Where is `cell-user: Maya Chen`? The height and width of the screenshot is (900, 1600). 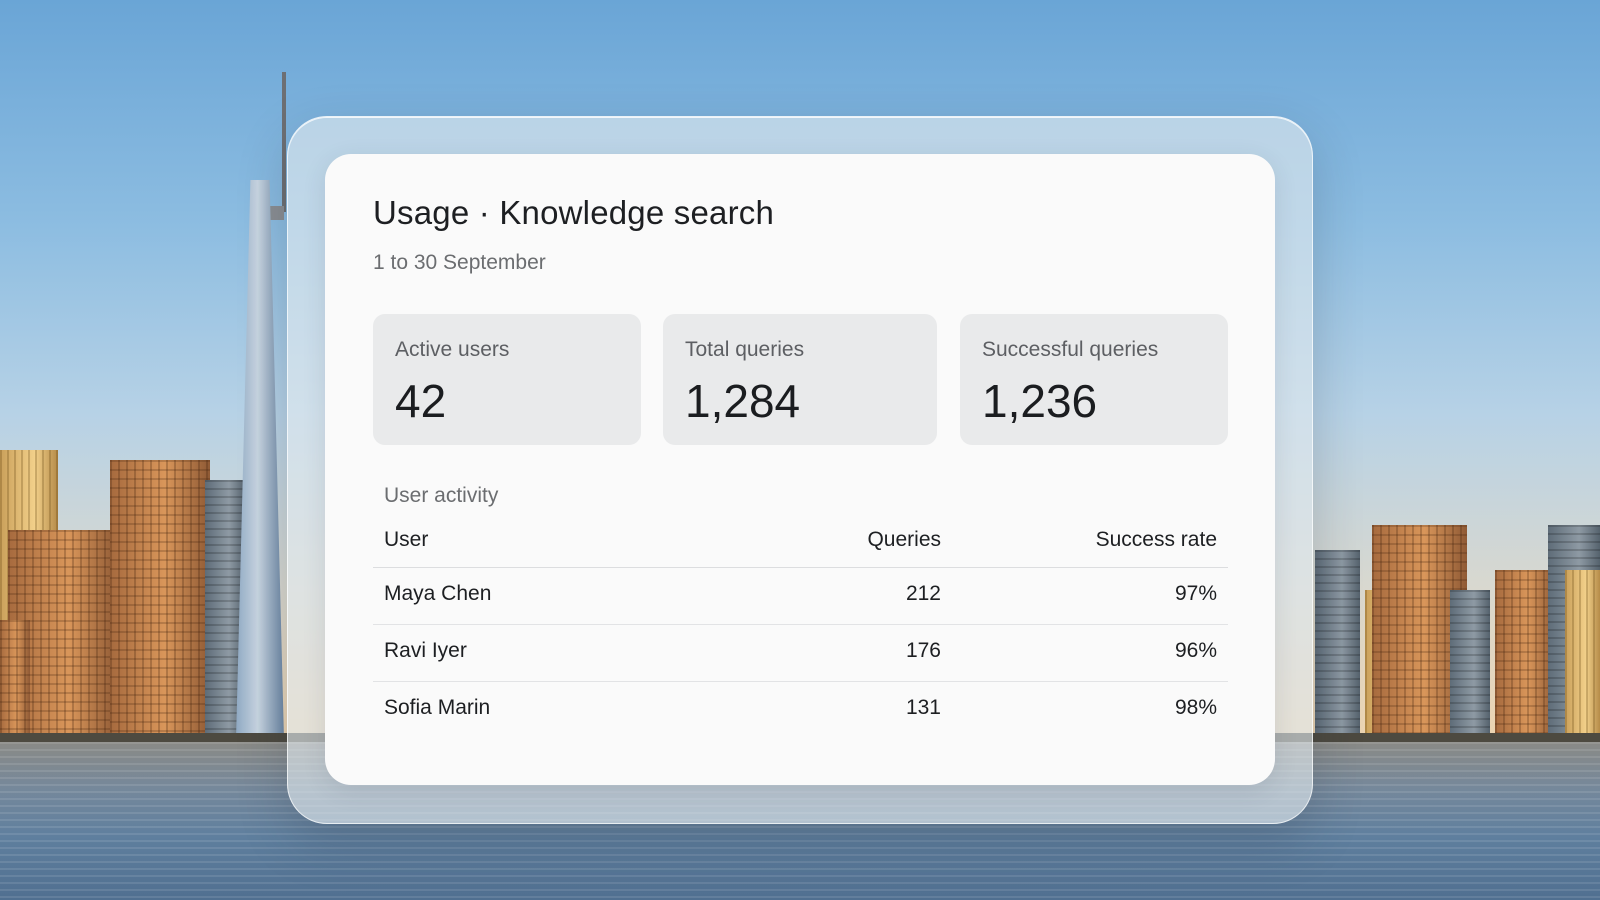
cell-user: Maya Chen is located at coordinates (438, 593).